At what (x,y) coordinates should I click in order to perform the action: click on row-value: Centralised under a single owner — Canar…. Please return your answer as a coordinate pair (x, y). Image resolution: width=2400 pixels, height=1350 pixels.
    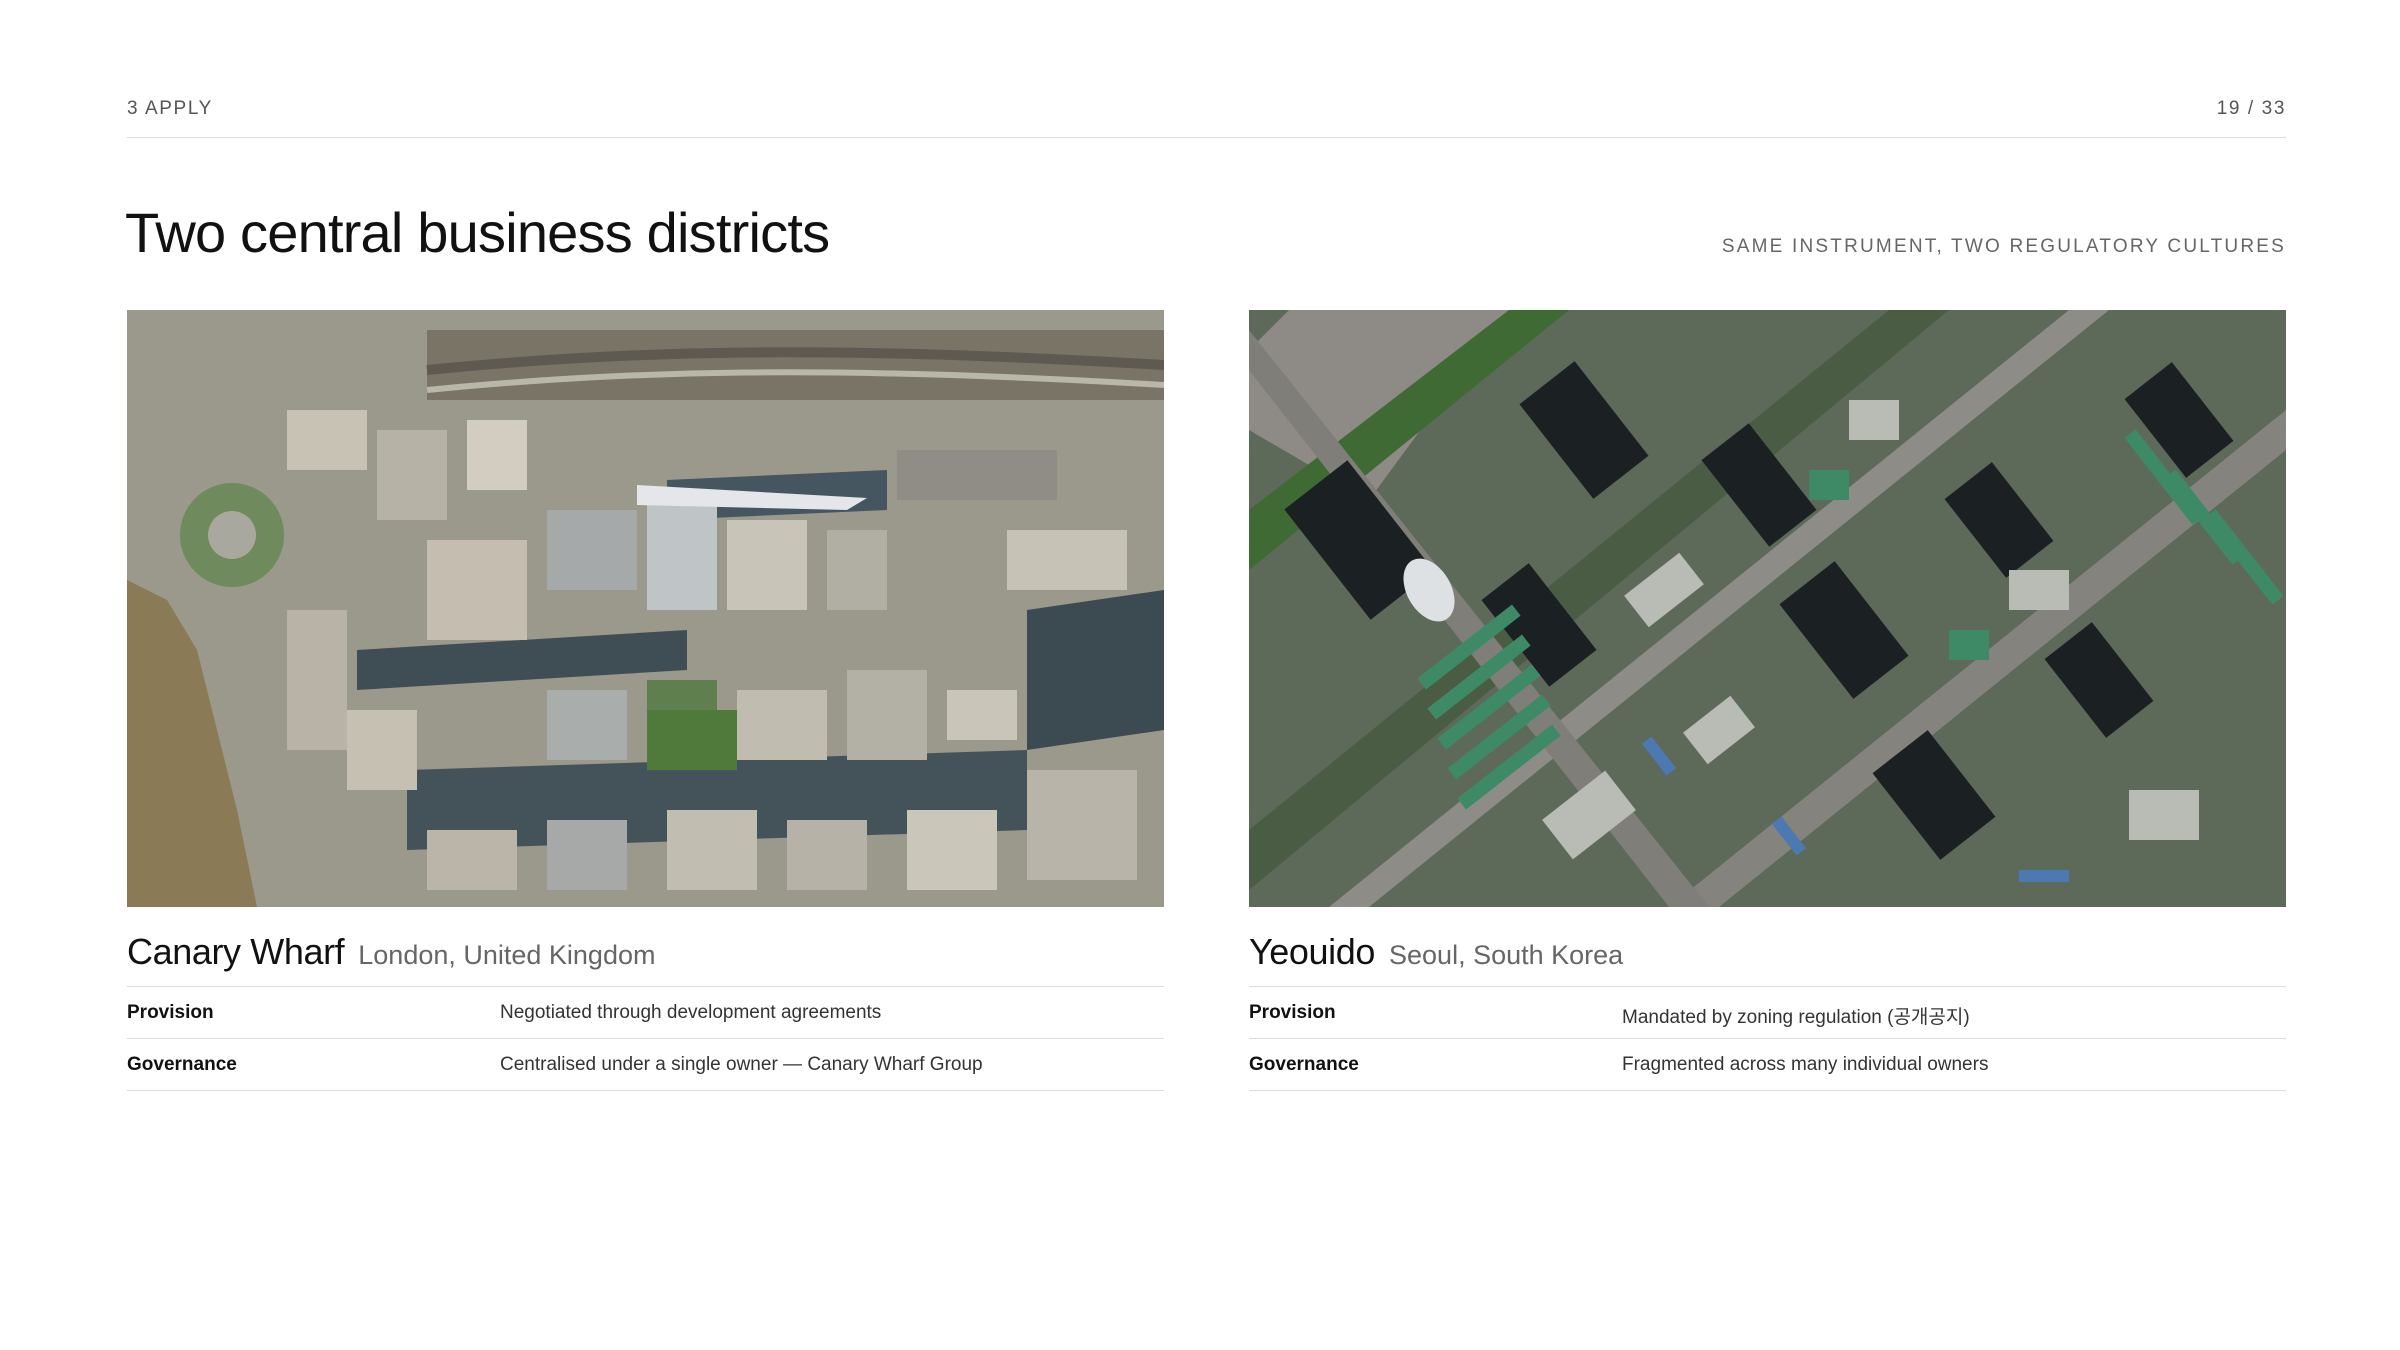
    Looking at the image, I should click on (741, 1064).